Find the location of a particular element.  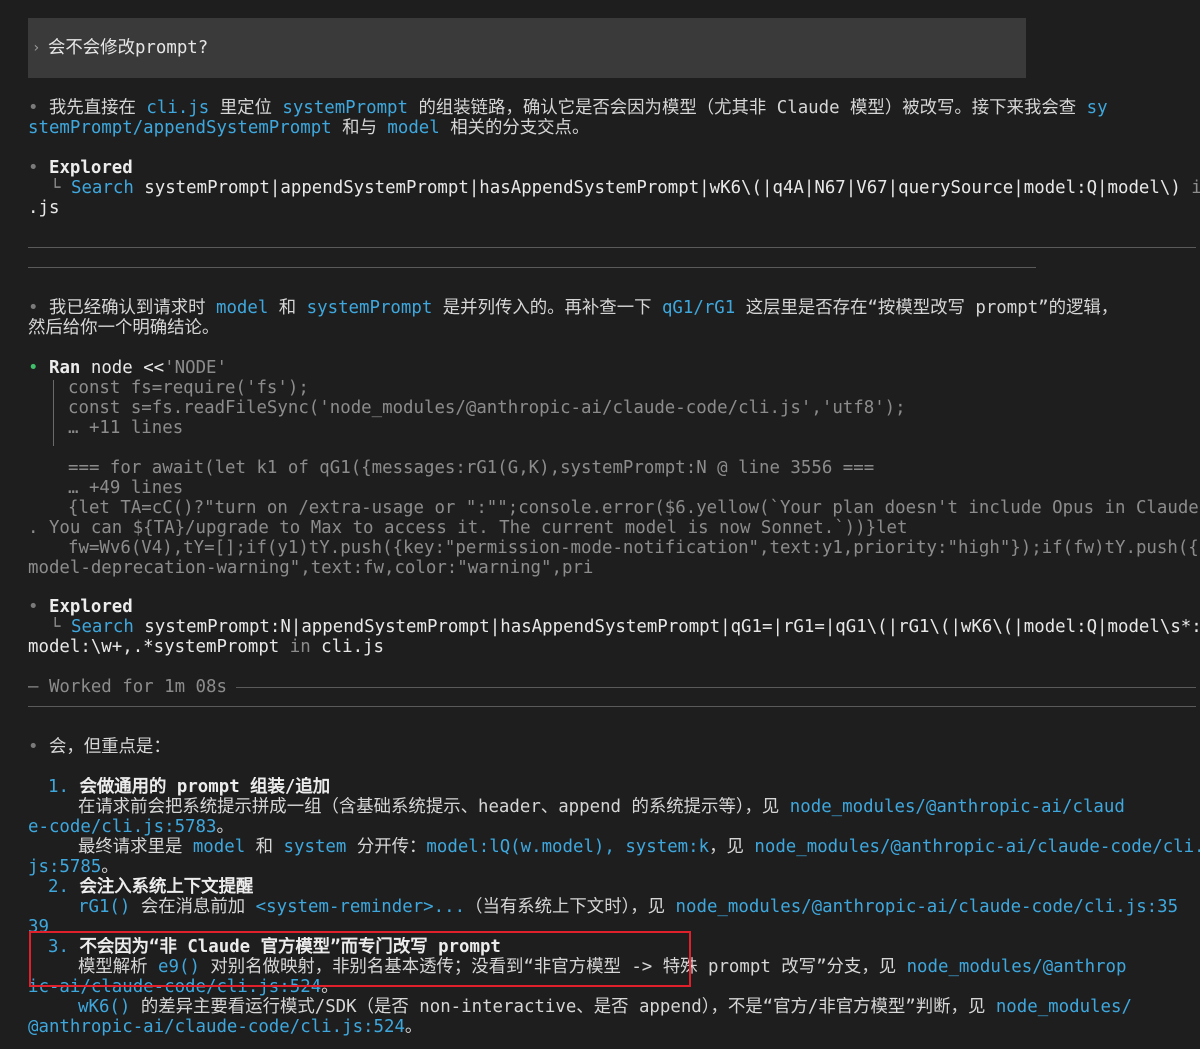

message-text: 我先直接在 is located at coordinates (97, 108).